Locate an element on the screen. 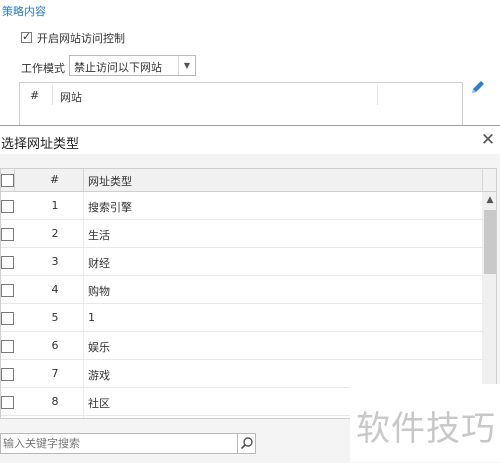 The width and height of the screenshot is (500, 463). table-row: 4 购物 is located at coordinates (241, 290).